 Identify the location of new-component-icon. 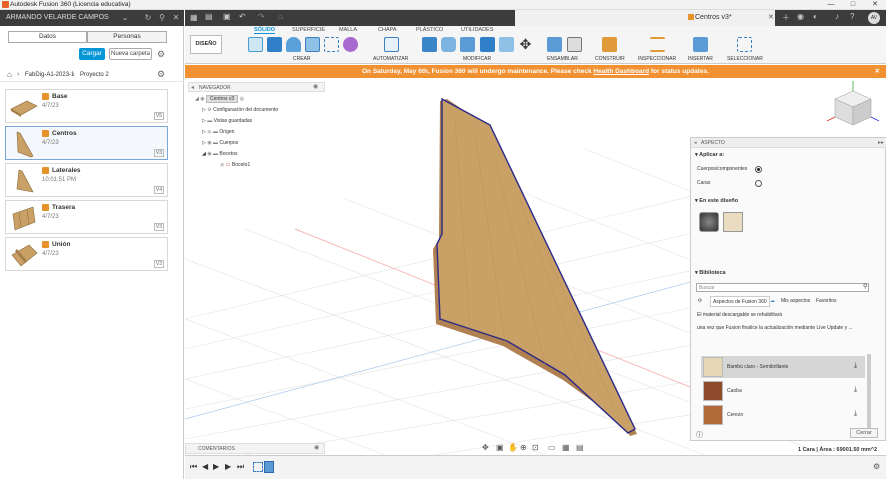
(554, 44).